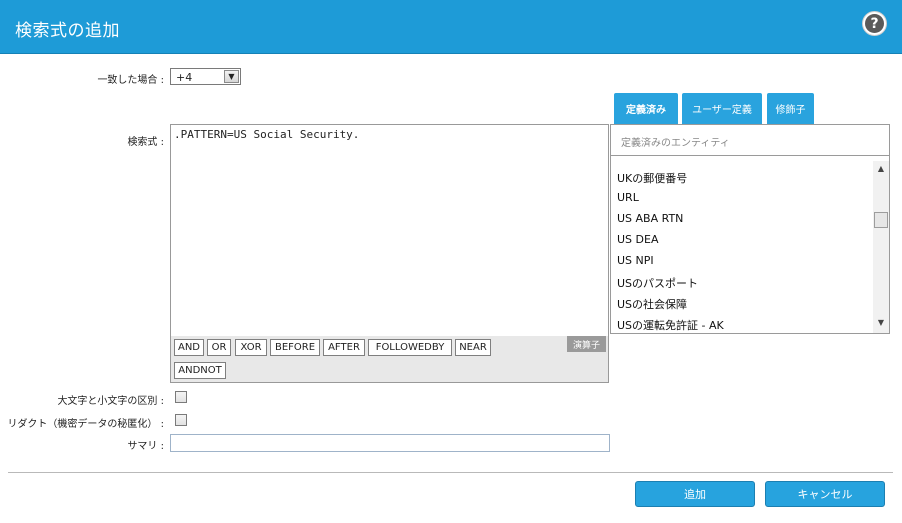 Image resolution: width=902 pixels, height=523 pixels. Describe the element at coordinates (390, 443) in the screenshot. I see `summary-input` at that location.